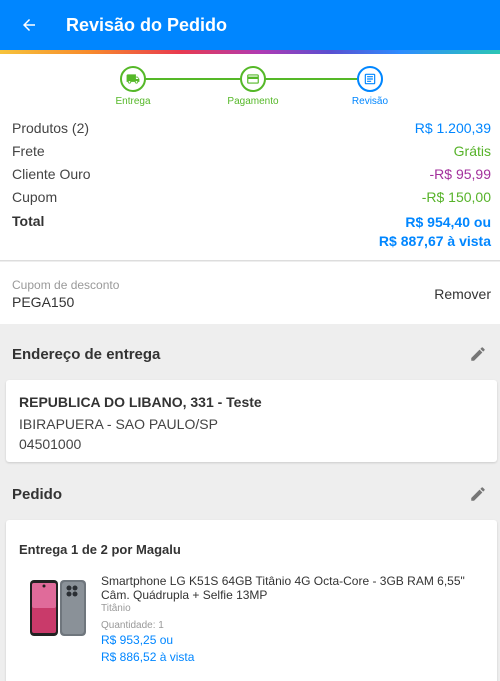 This screenshot has width=500, height=681. What do you see at coordinates (452, 128) in the screenshot?
I see `products-value: R$ 1.200,39` at bounding box center [452, 128].